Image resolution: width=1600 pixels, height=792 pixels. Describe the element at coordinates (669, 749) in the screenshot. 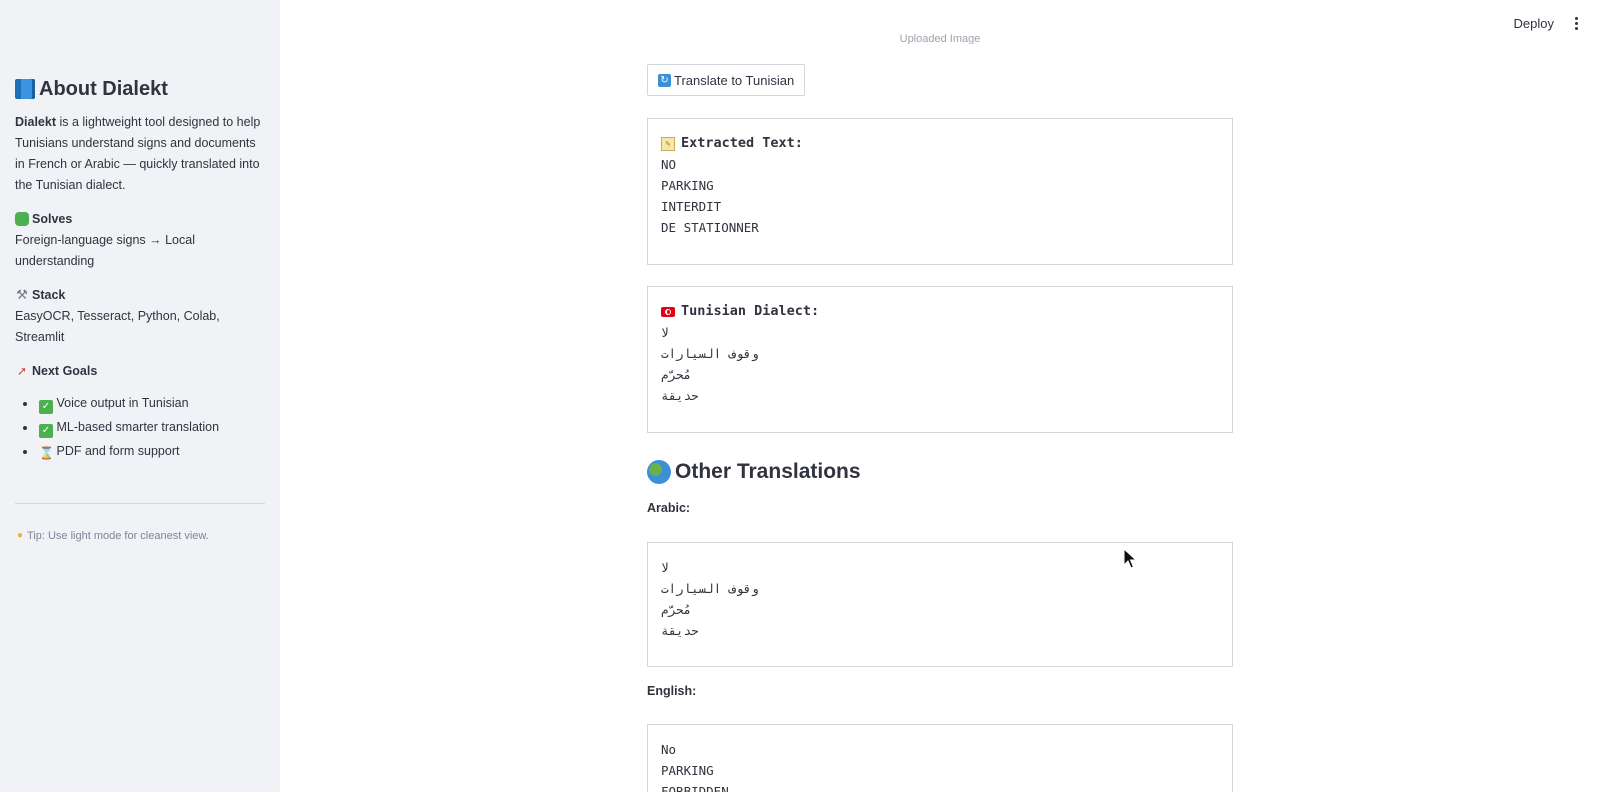

I see `english-line: No` at that location.